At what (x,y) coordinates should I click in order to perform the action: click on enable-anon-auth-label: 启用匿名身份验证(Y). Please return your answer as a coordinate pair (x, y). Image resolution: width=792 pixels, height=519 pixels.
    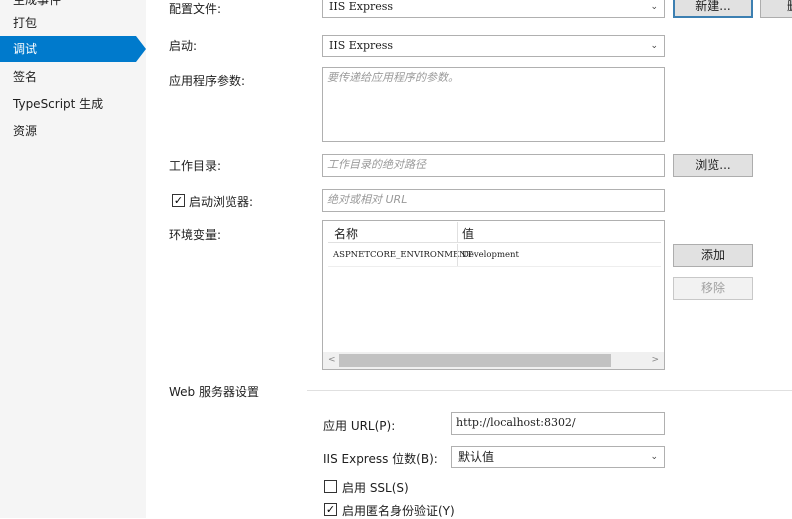
    Looking at the image, I should click on (398, 511).